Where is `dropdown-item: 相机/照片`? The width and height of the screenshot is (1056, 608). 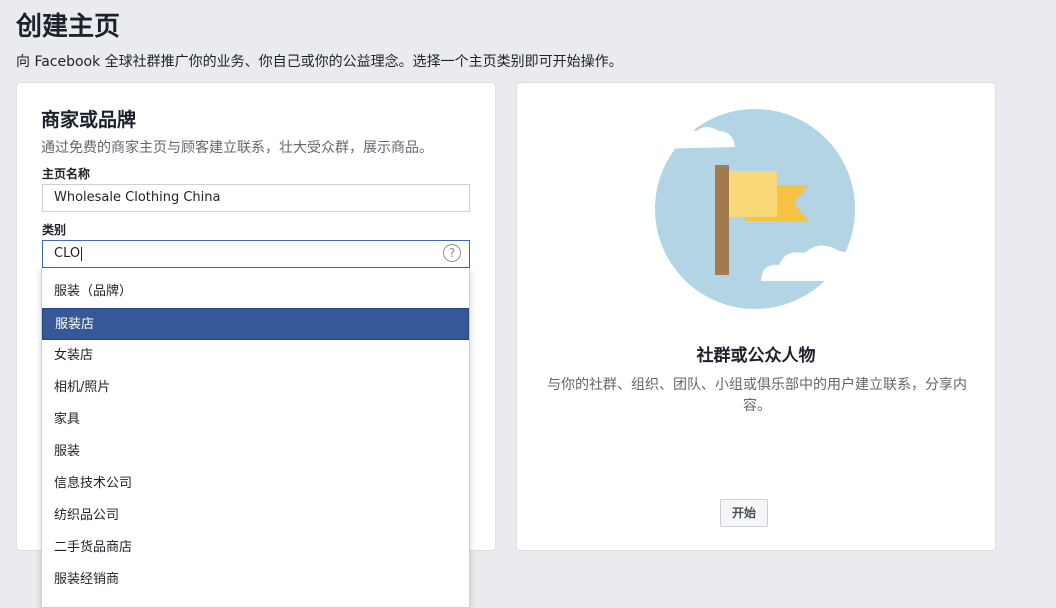
dropdown-item: 相机/照片 is located at coordinates (255, 388).